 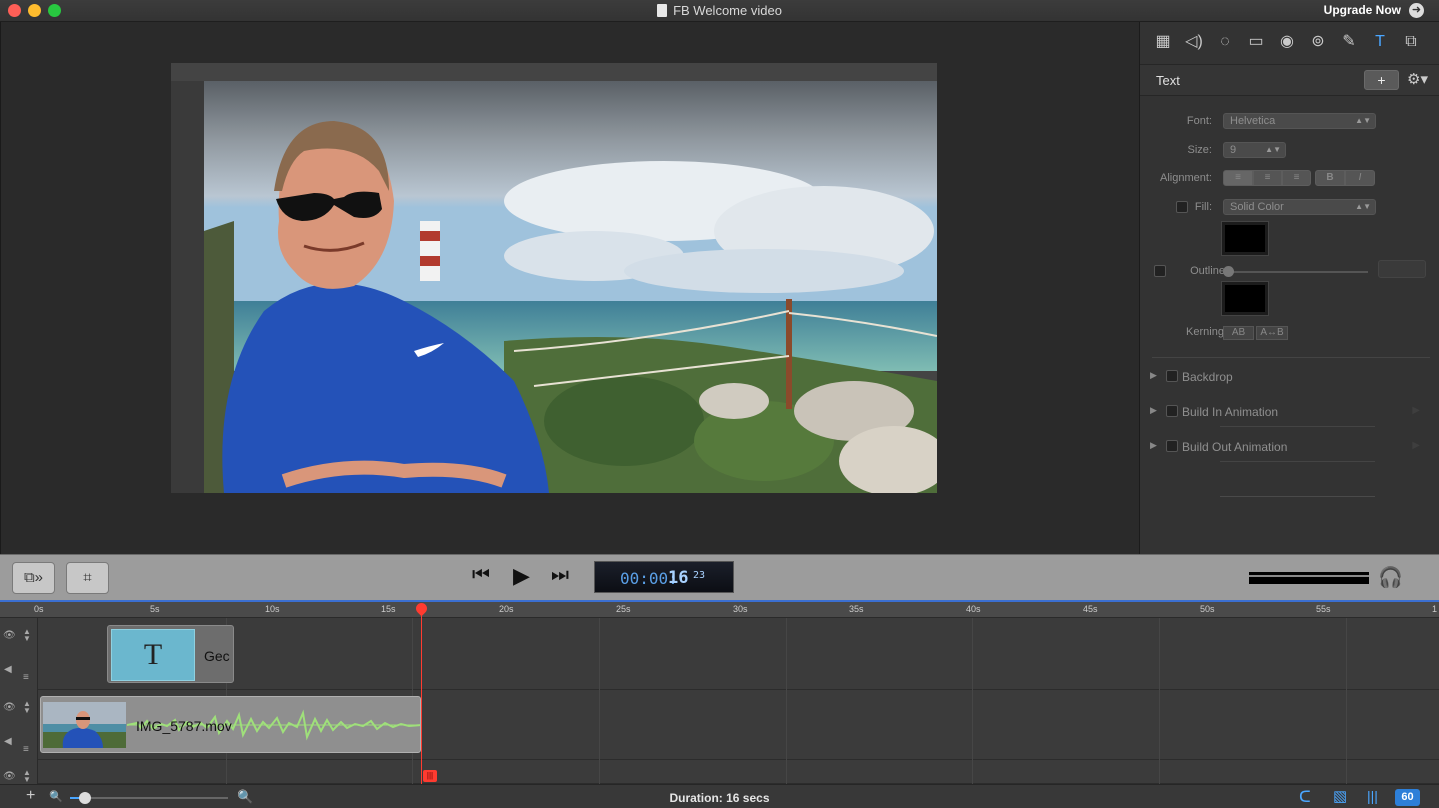 What do you see at coordinates (1245, 298) in the screenshot?
I see `outline-color-swatch` at bounding box center [1245, 298].